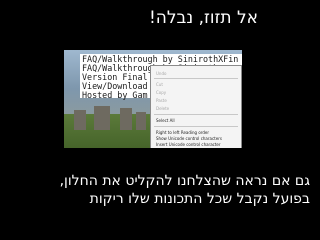  I want to click on menu-item-paste: Paste, so click(198, 100).